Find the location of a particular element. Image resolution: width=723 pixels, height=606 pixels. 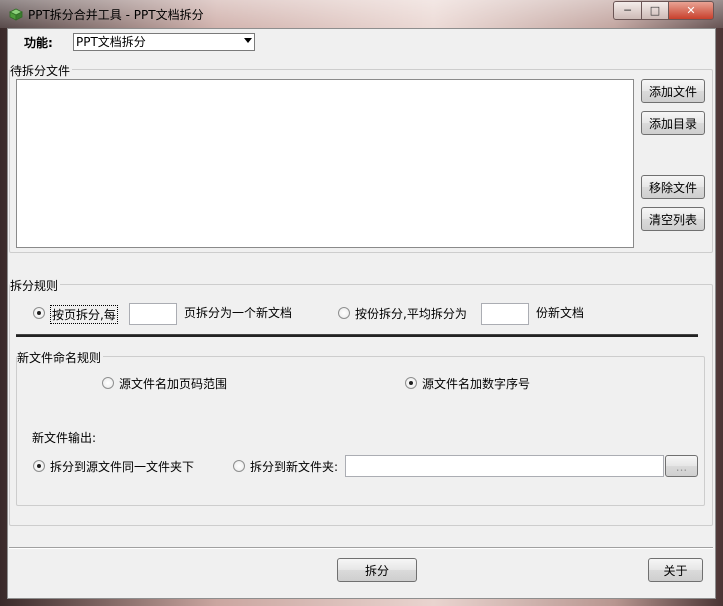

copies-count-input is located at coordinates (505, 314).